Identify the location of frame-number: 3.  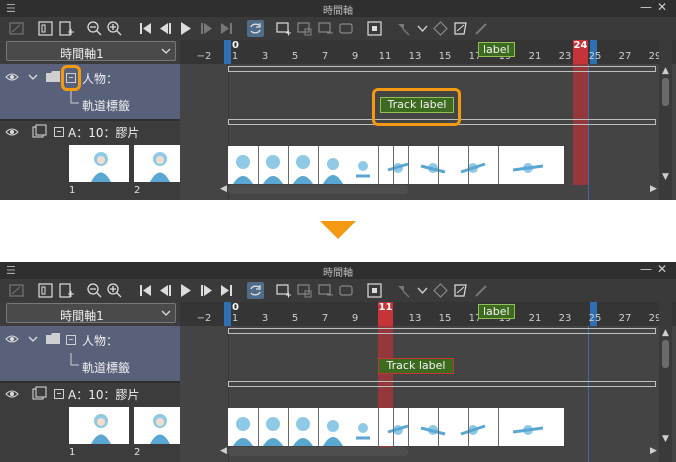
(265, 56).